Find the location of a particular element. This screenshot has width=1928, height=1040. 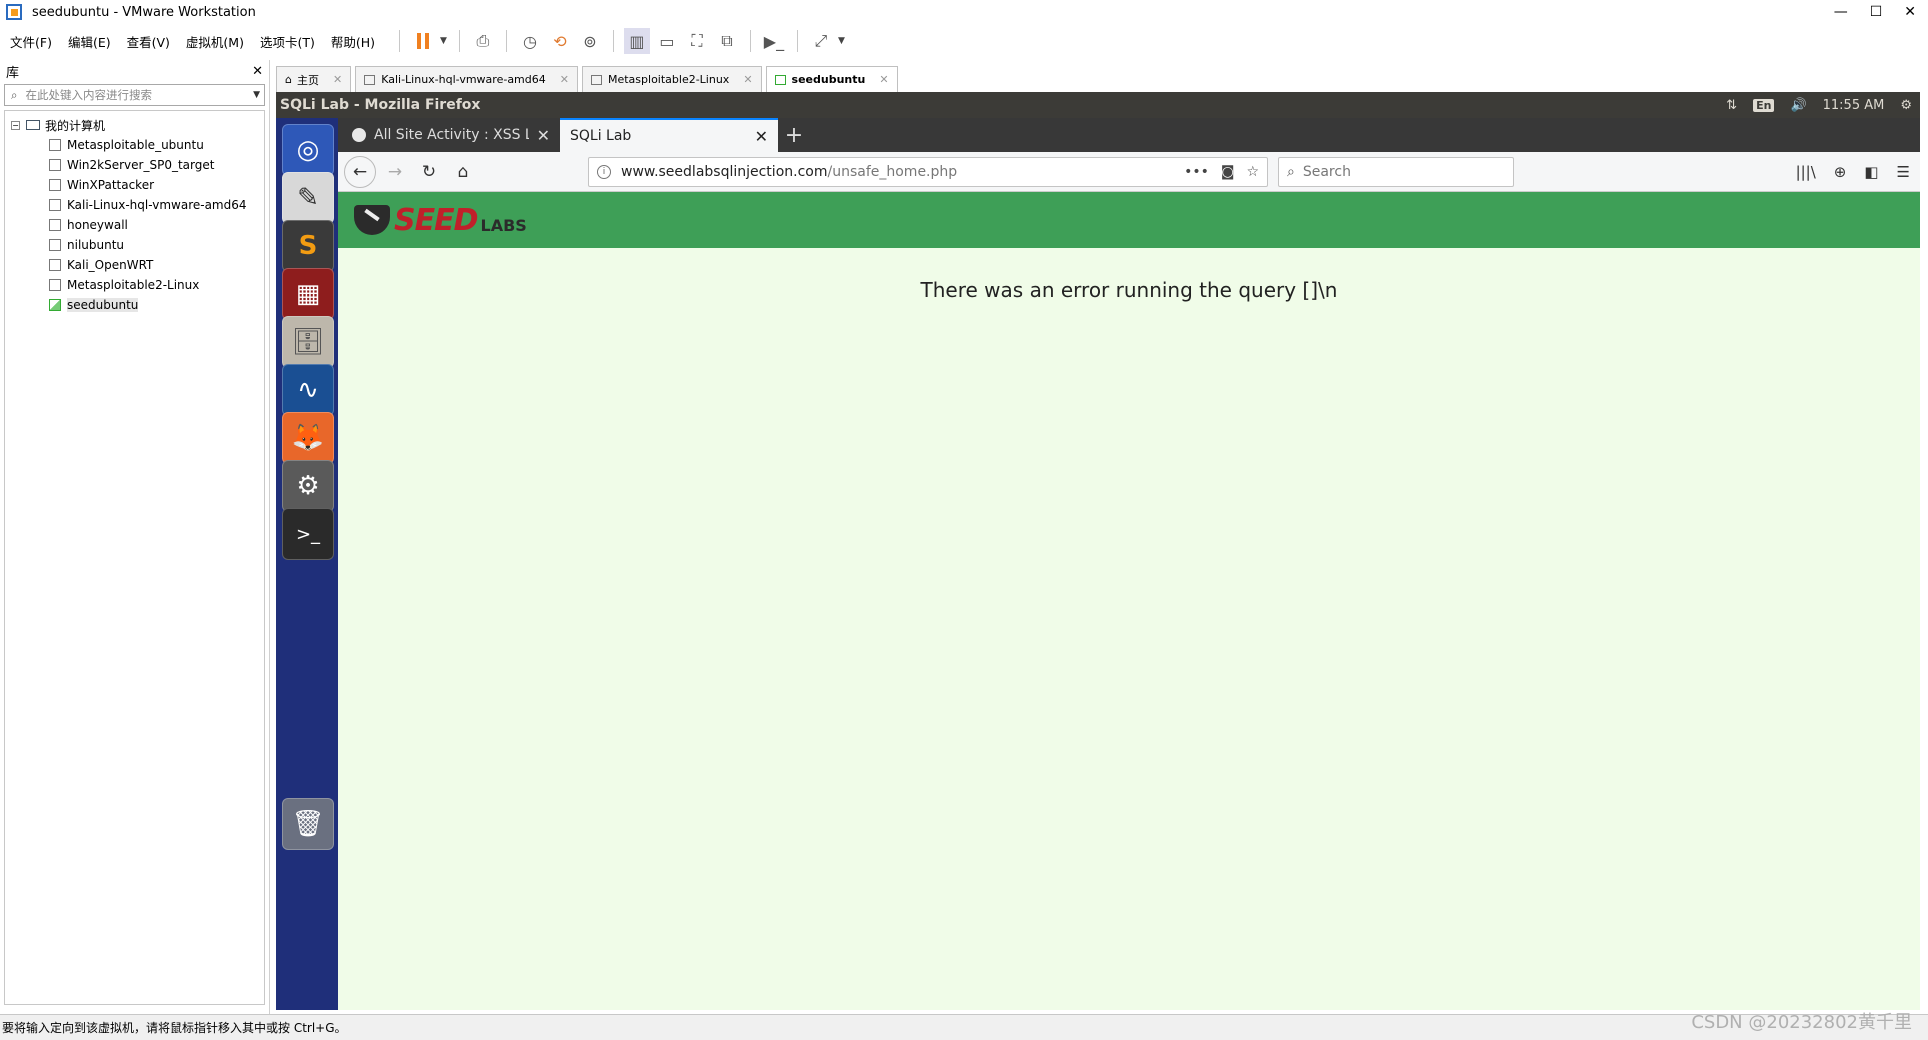

search-placeholder: Search is located at coordinates (1326, 172).